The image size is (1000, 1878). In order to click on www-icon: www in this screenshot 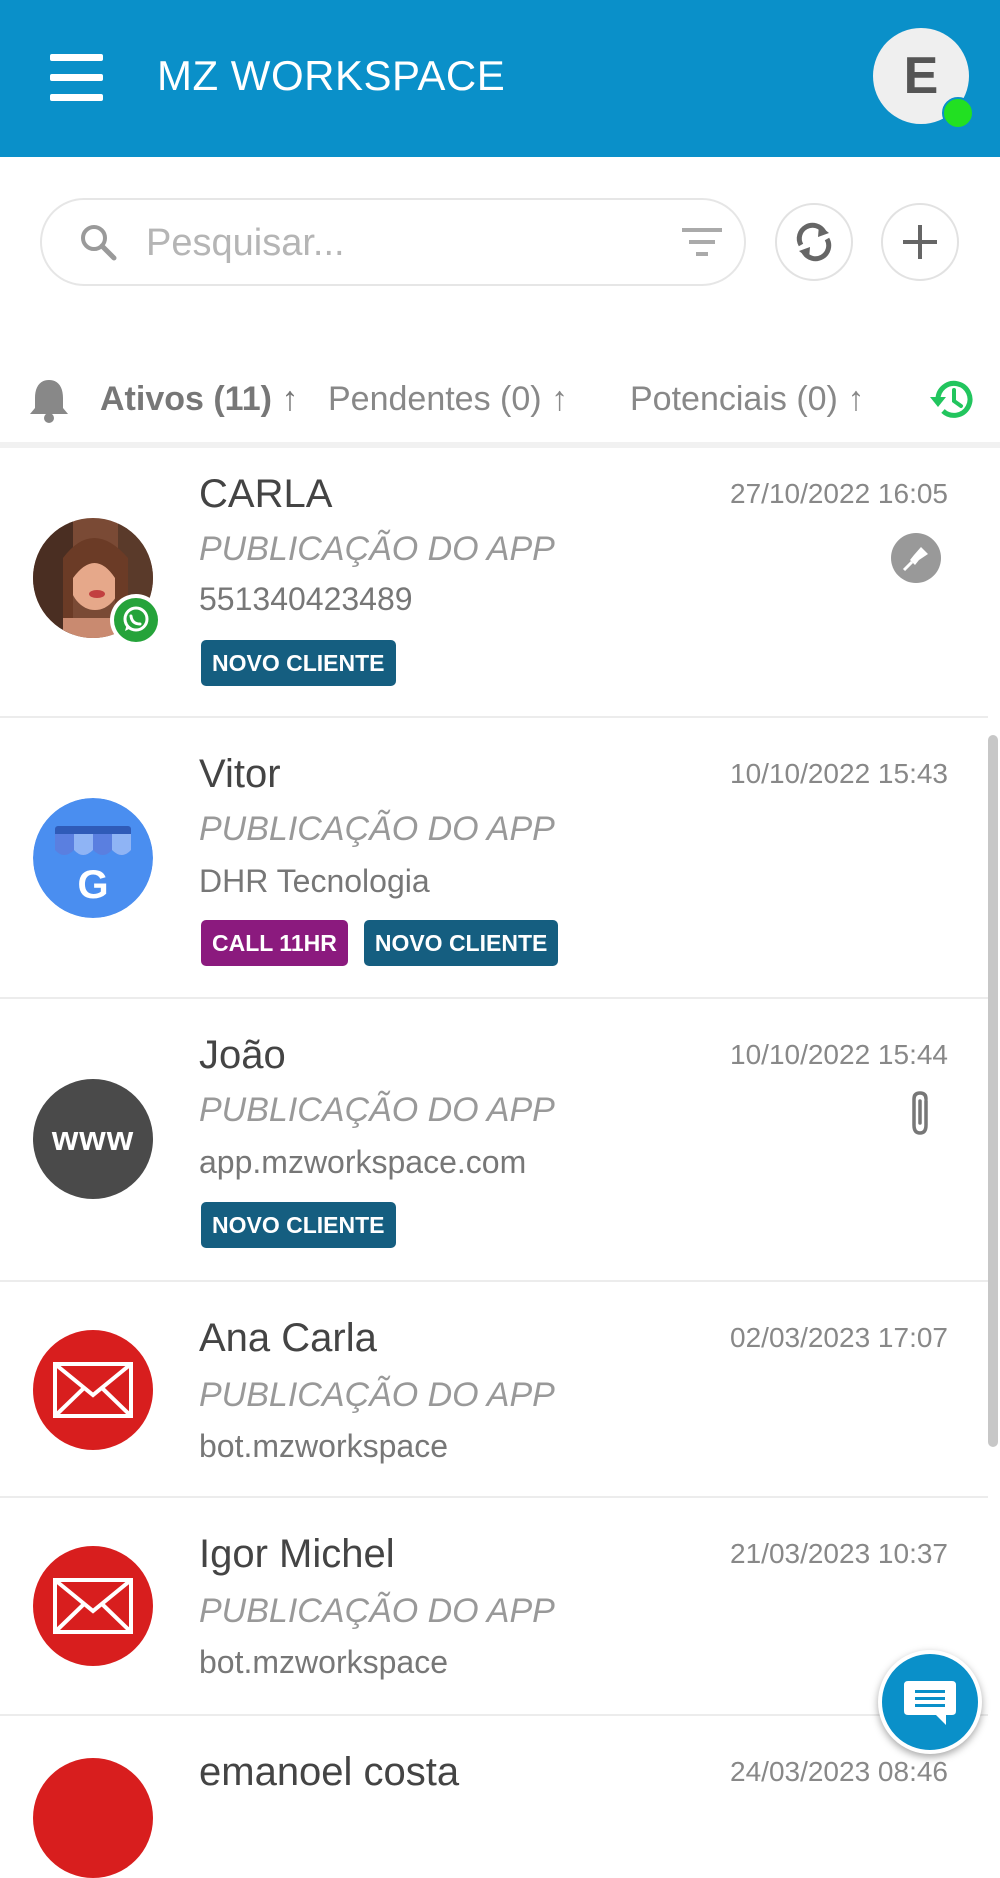, I will do `click(93, 1139)`.